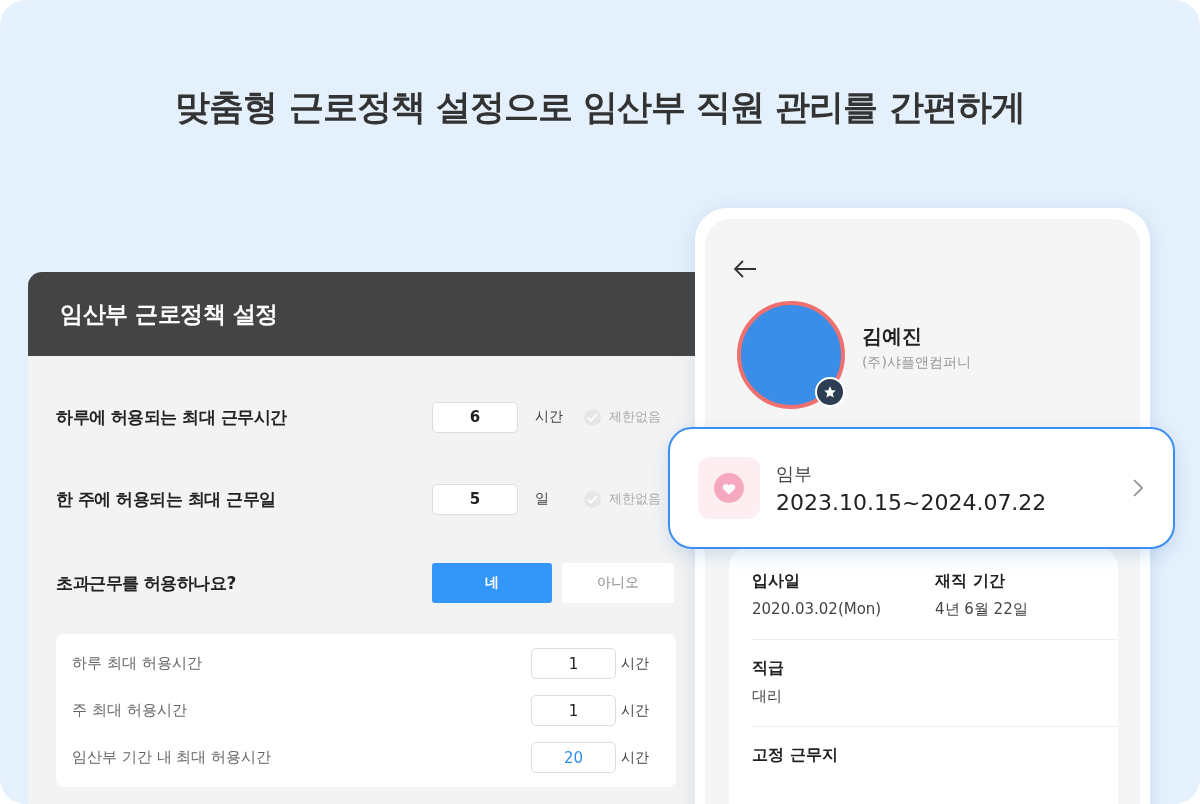 This screenshot has width=1200, height=804. I want to click on field-value: 4년 6월 22일, so click(982, 609).